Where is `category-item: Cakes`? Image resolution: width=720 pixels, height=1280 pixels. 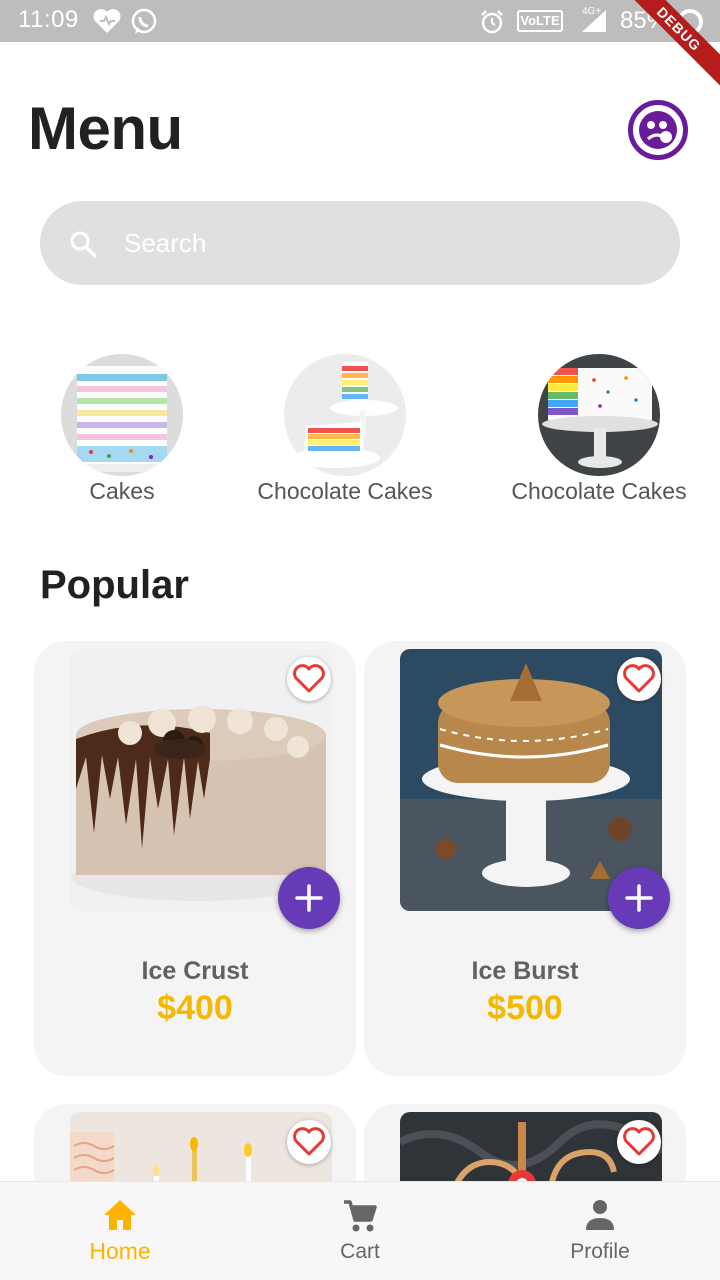
category-item: Cakes is located at coordinates (122, 429).